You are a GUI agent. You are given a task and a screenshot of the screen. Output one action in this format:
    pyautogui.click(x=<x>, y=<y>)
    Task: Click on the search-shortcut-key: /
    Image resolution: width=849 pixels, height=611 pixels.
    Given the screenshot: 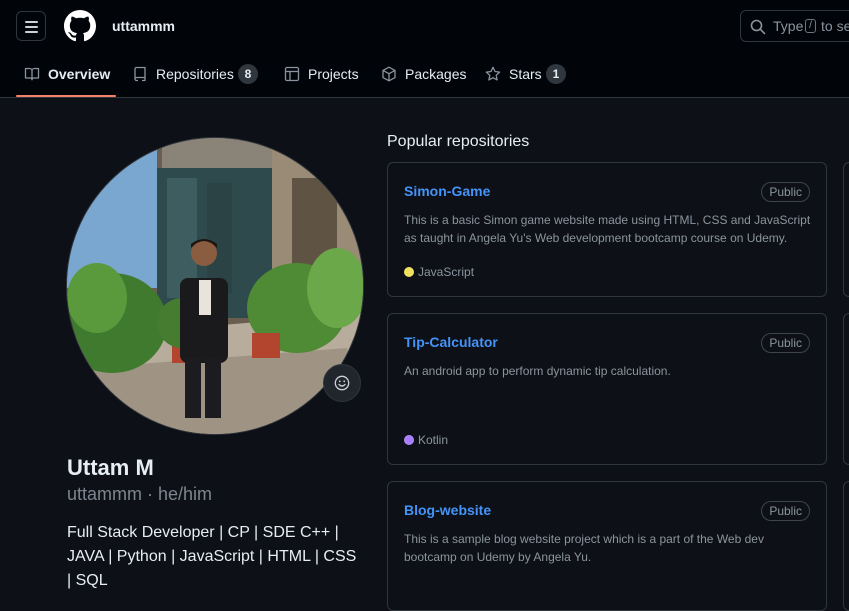 What is the action you would take?
    pyautogui.click(x=810, y=26)
    